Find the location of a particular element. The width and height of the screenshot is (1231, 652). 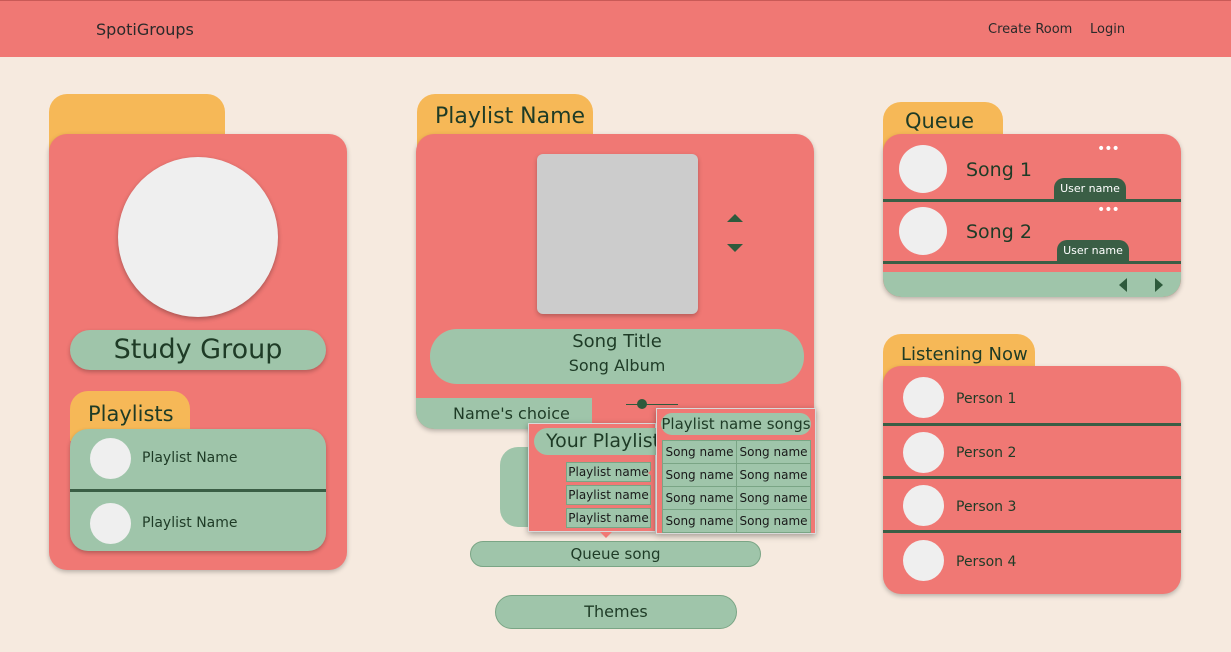

now-playing-card: Song Title Song Album is located at coordinates (615, 281).